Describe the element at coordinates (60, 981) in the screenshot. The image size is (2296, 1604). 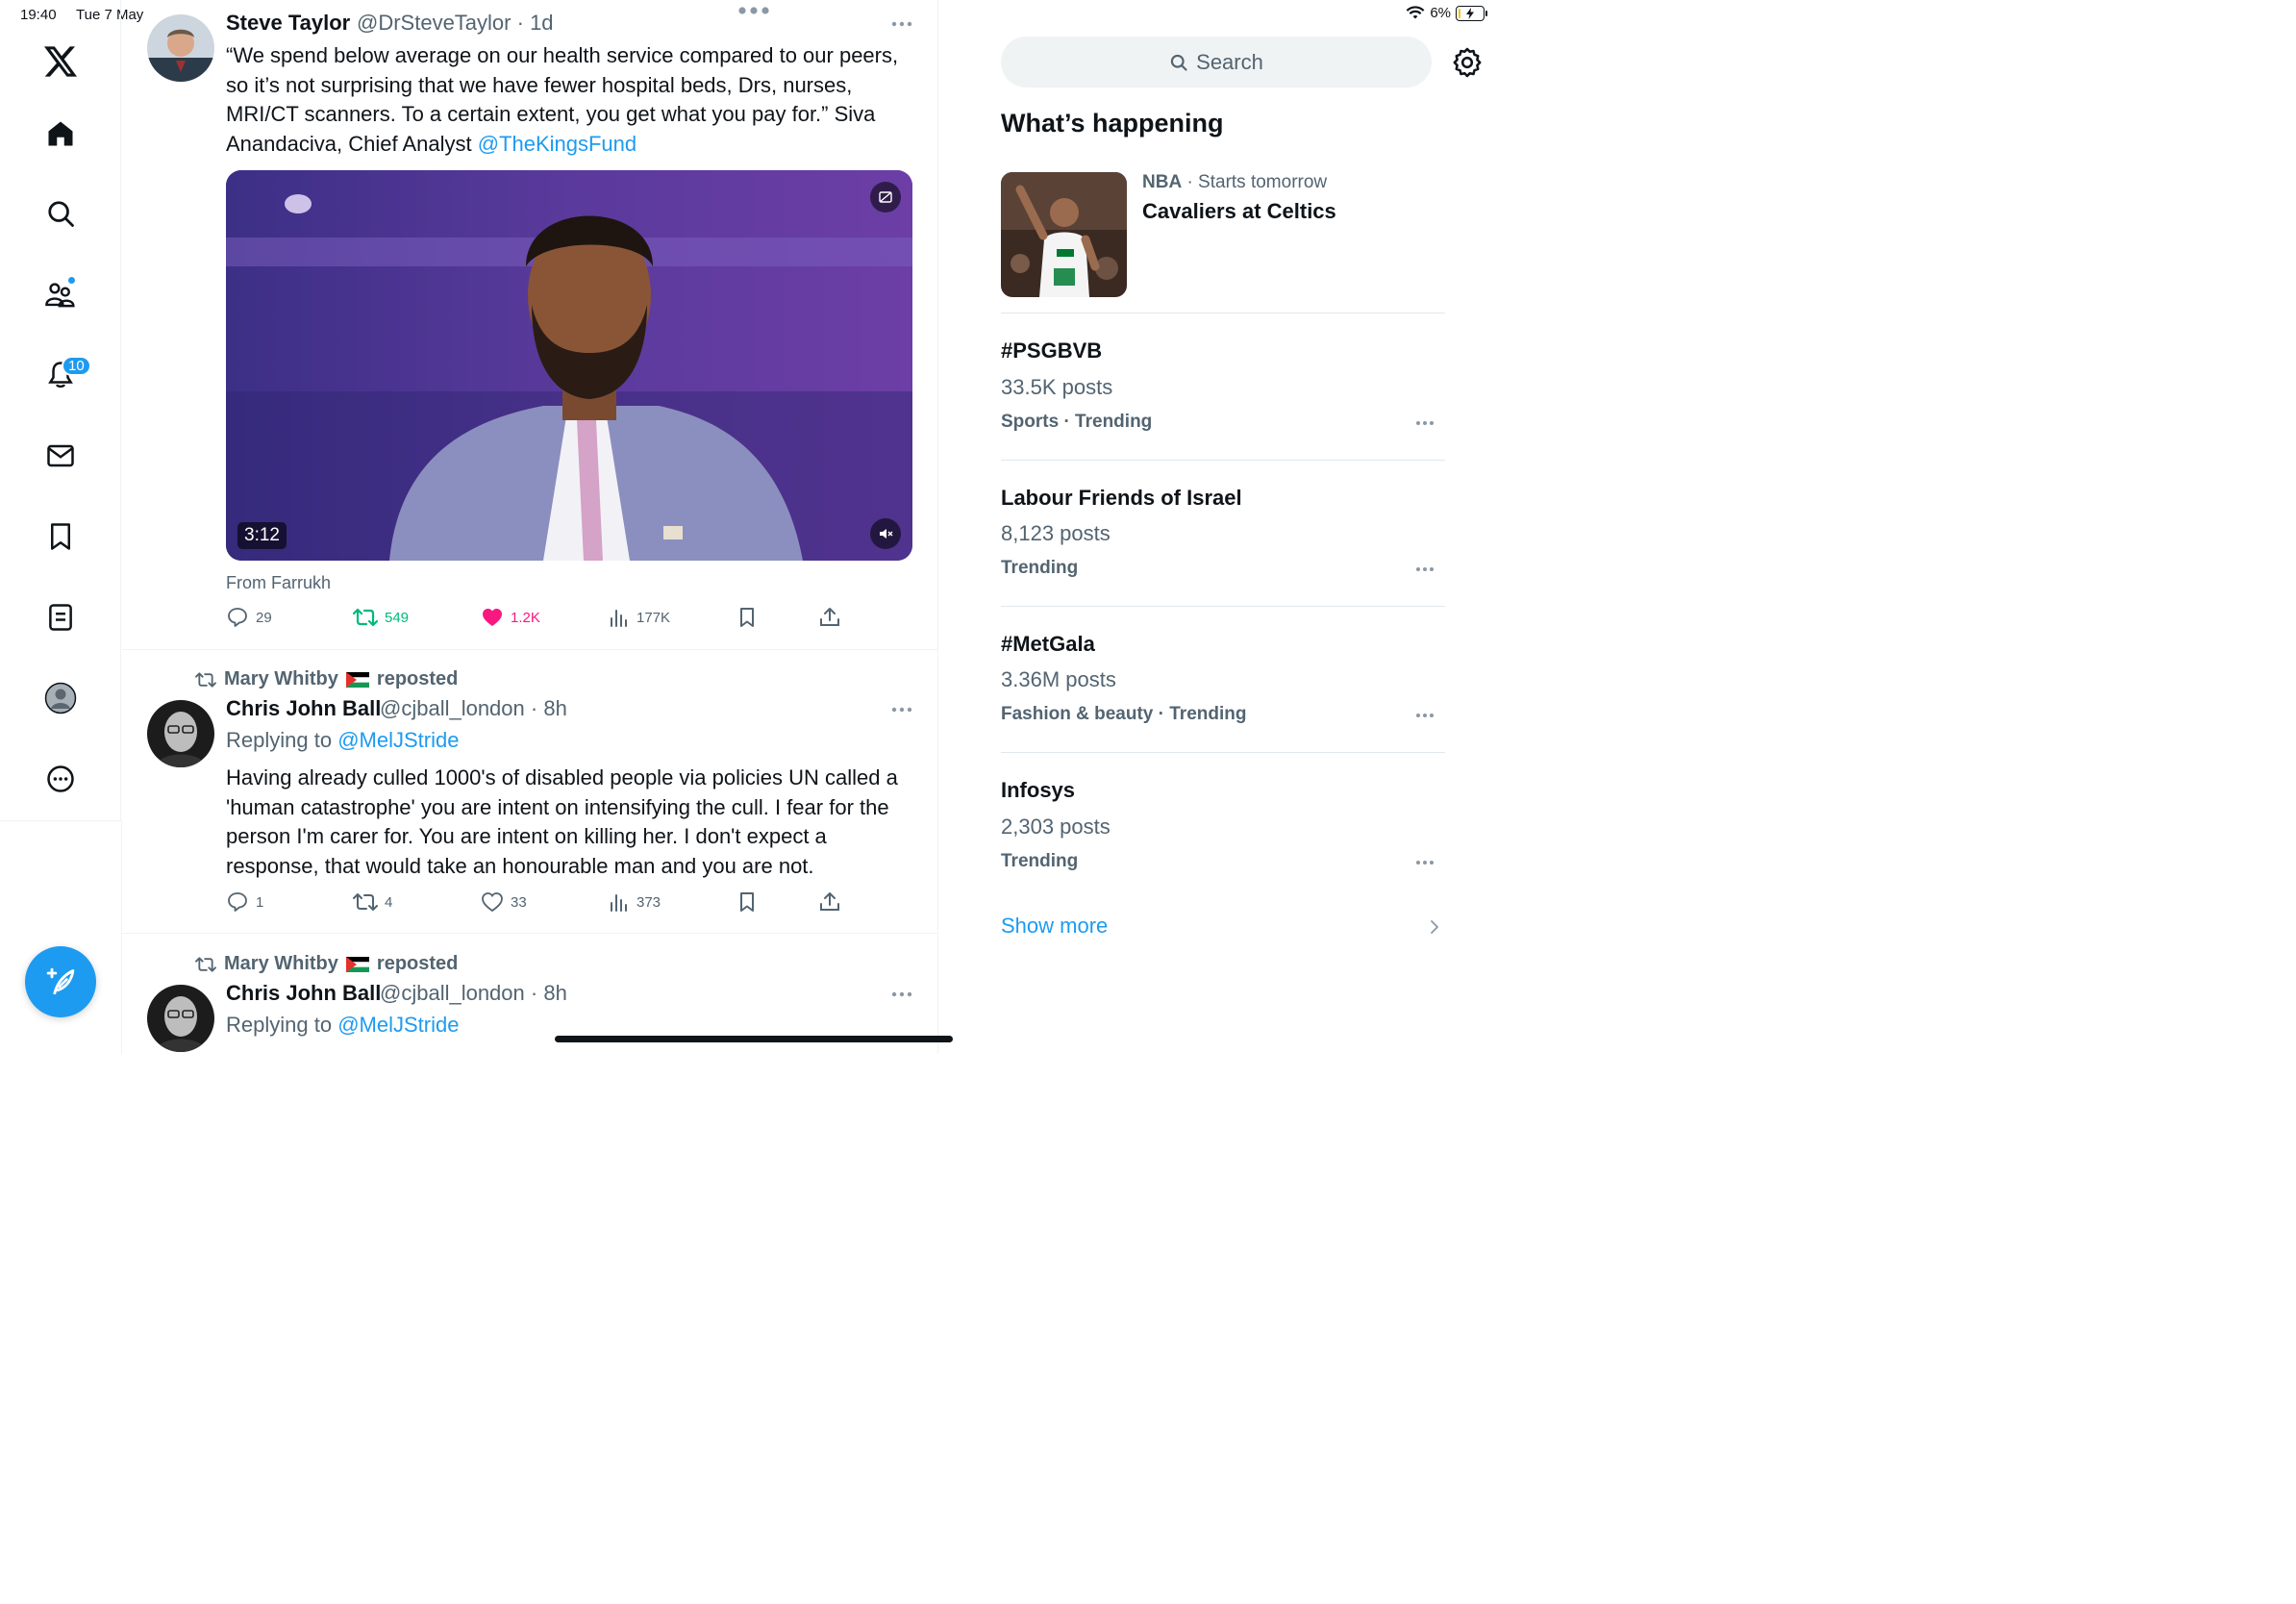
I see `compose-button` at that location.